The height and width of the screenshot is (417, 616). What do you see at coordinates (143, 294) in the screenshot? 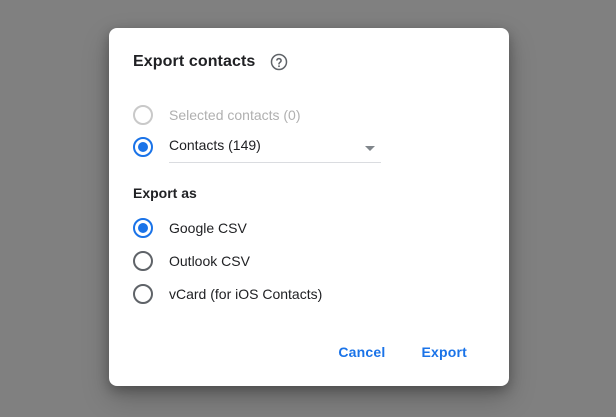
I see `vcard-radio` at bounding box center [143, 294].